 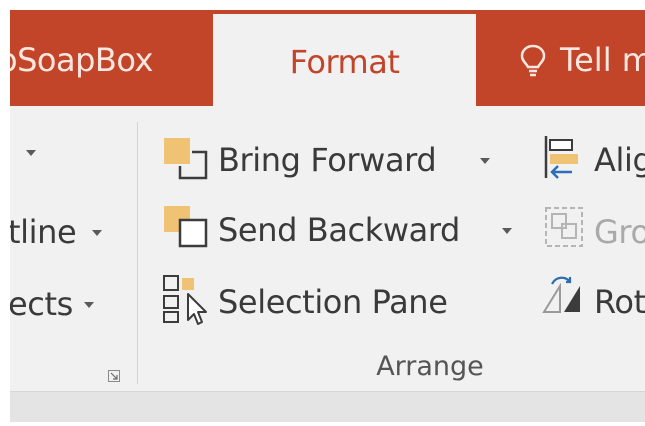 I want to click on shape-outline-label: tline, so click(x=43, y=232).